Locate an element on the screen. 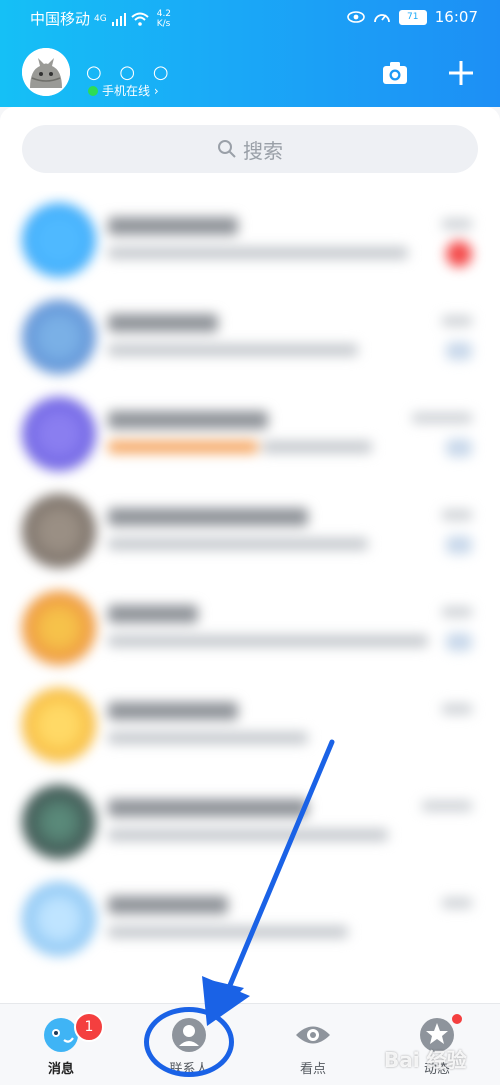 The width and height of the screenshot is (500, 1085). cat-avatar-icon is located at coordinates (46, 72).